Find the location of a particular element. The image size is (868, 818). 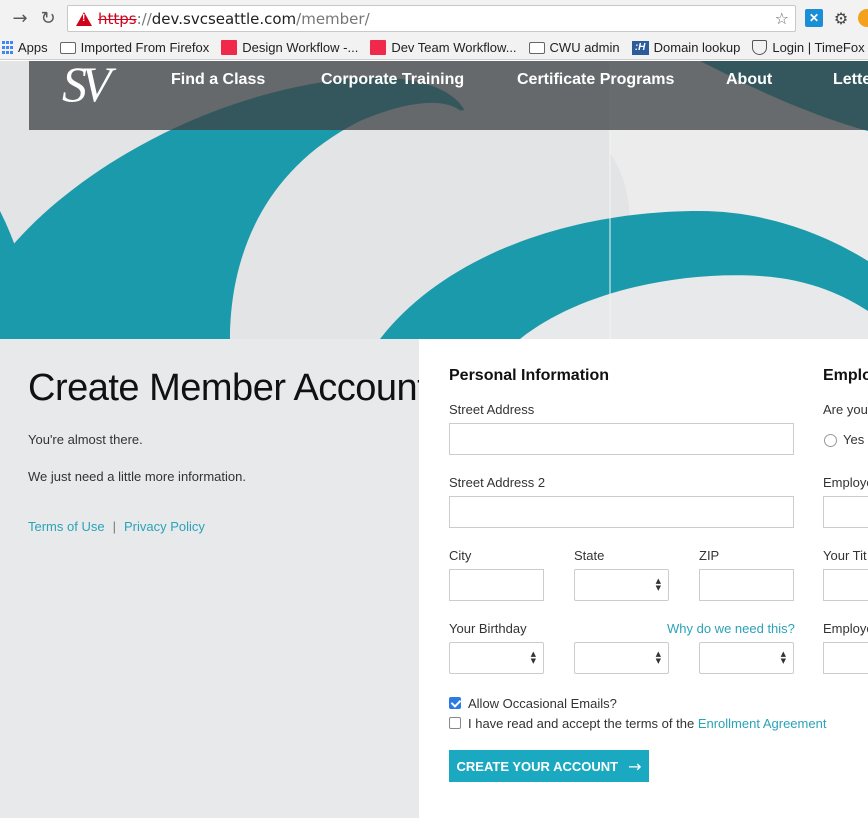

gear-icon: ⚙ is located at coordinates (841, 18).